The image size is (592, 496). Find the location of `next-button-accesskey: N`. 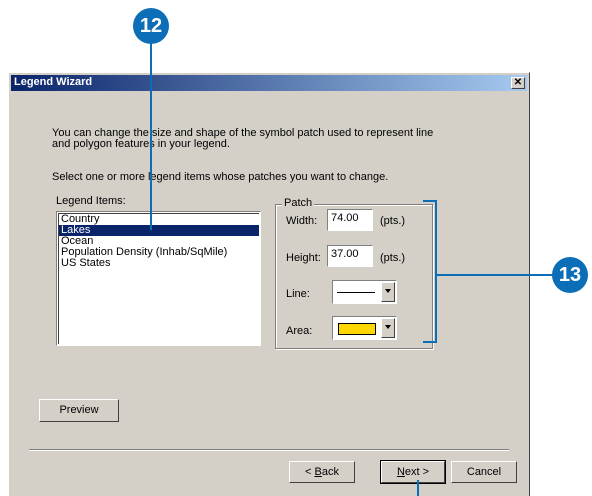

next-button-accesskey: N is located at coordinates (400, 472).